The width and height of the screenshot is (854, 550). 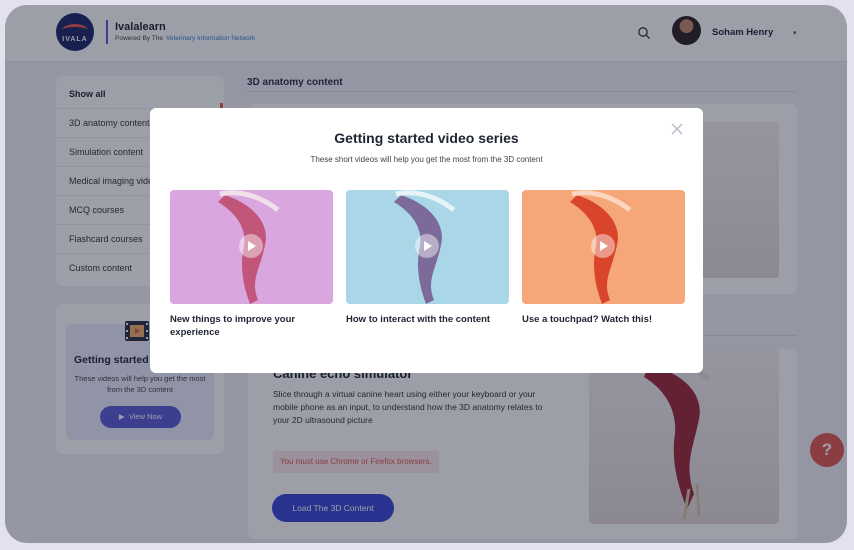 What do you see at coordinates (426, 138) in the screenshot?
I see `modal-title: Getting started video series` at bounding box center [426, 138].